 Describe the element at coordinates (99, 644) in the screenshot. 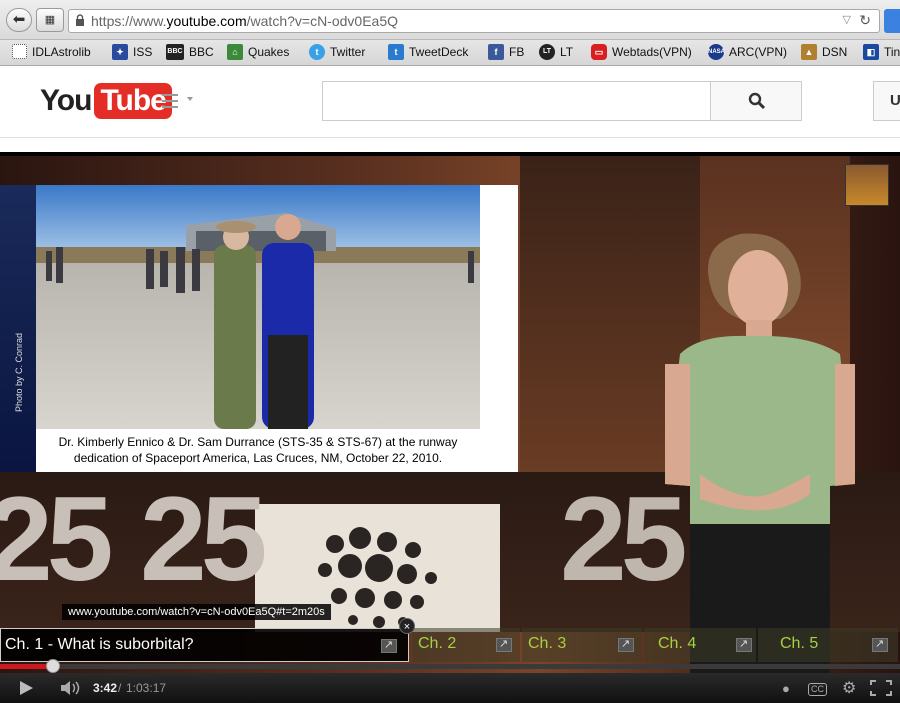

I see `chapter-1-label: Ch. 1 - What is suborbital?` at that location.